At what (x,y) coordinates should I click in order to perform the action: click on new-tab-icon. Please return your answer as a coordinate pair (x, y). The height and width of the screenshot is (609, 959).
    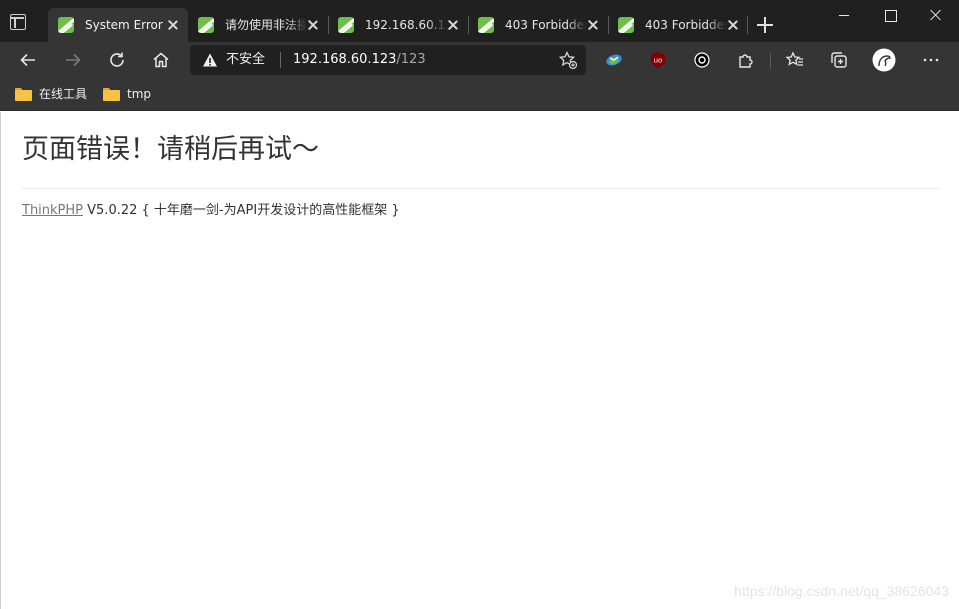
    Looking at the image, I should click on (765, 25).